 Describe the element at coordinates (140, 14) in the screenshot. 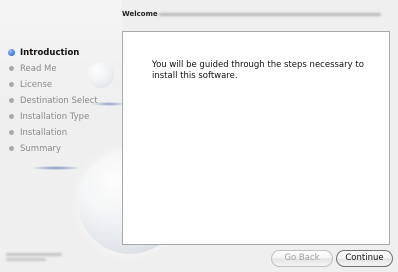

I see `page-title: Welcome` at that location.